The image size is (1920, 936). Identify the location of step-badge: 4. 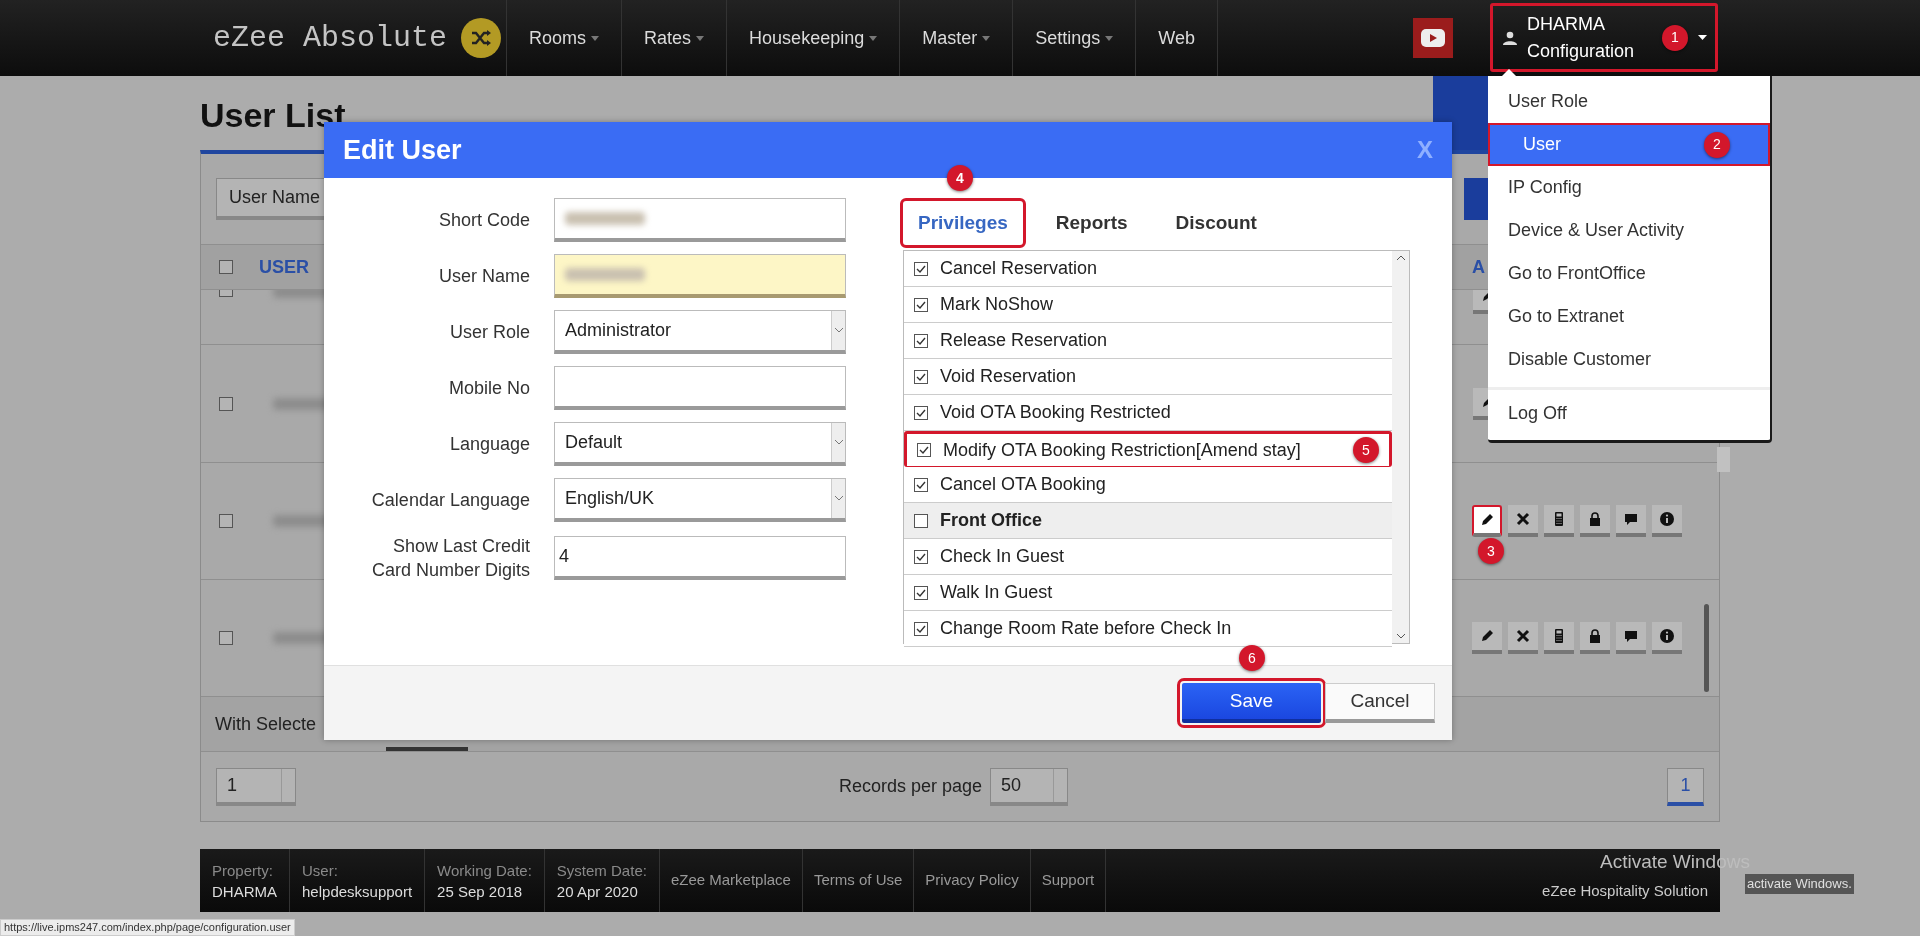
(960, 178).